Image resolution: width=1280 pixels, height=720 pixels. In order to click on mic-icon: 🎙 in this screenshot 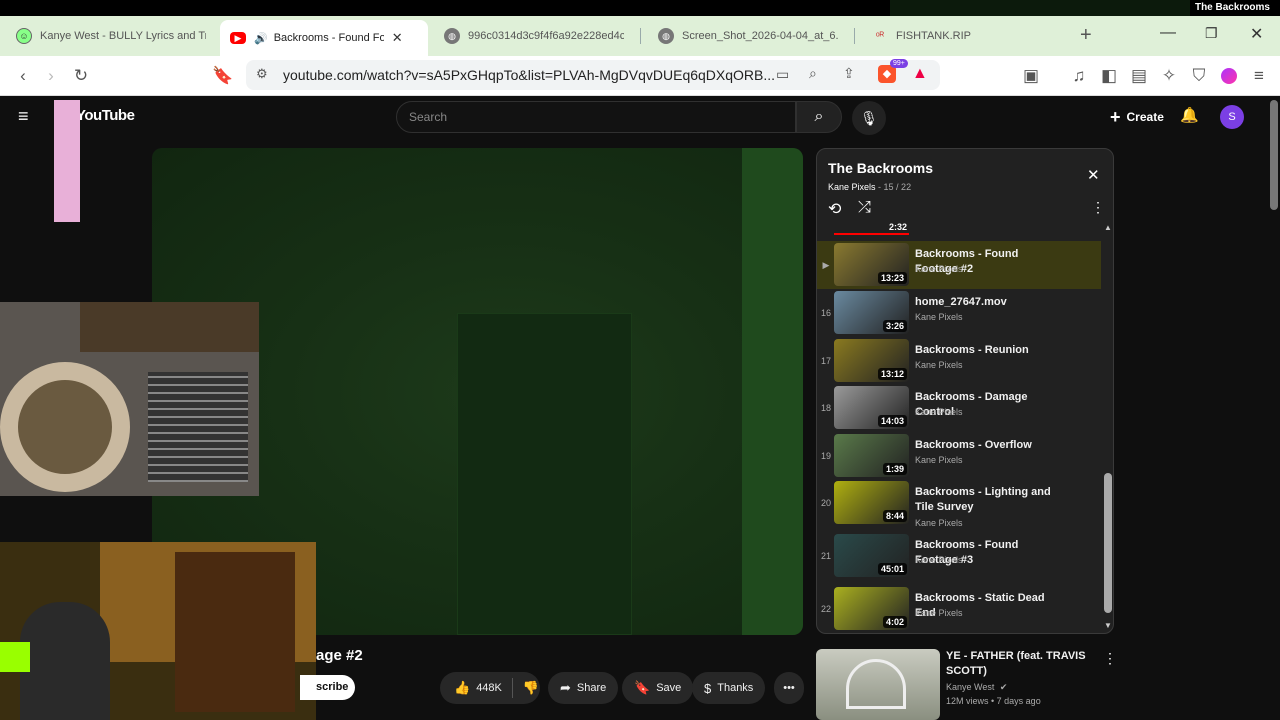, I will do `click(869, 117)`.